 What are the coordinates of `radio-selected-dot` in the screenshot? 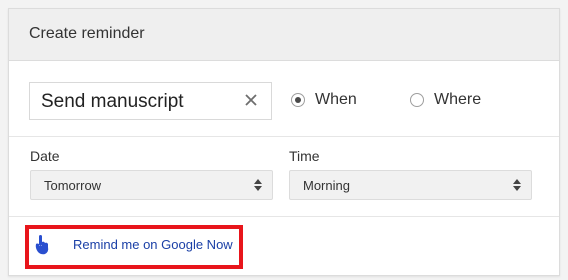 It's located at (298, 100).